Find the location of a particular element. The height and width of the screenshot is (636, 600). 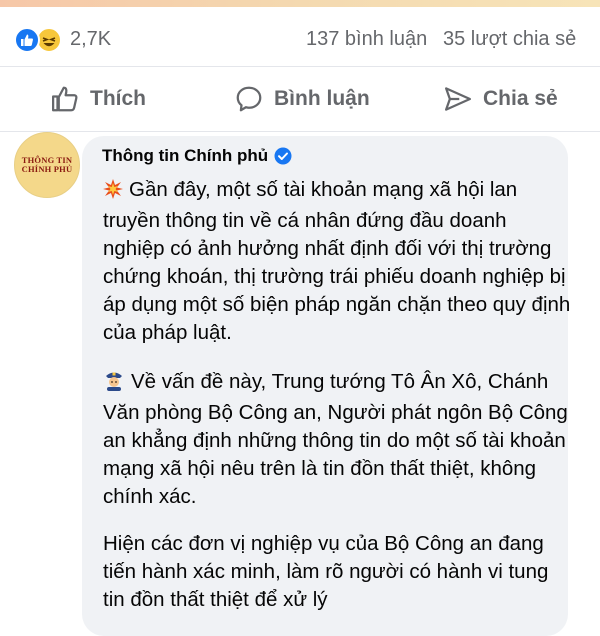

share-arrow-icon is located at coordinates (458, 99).